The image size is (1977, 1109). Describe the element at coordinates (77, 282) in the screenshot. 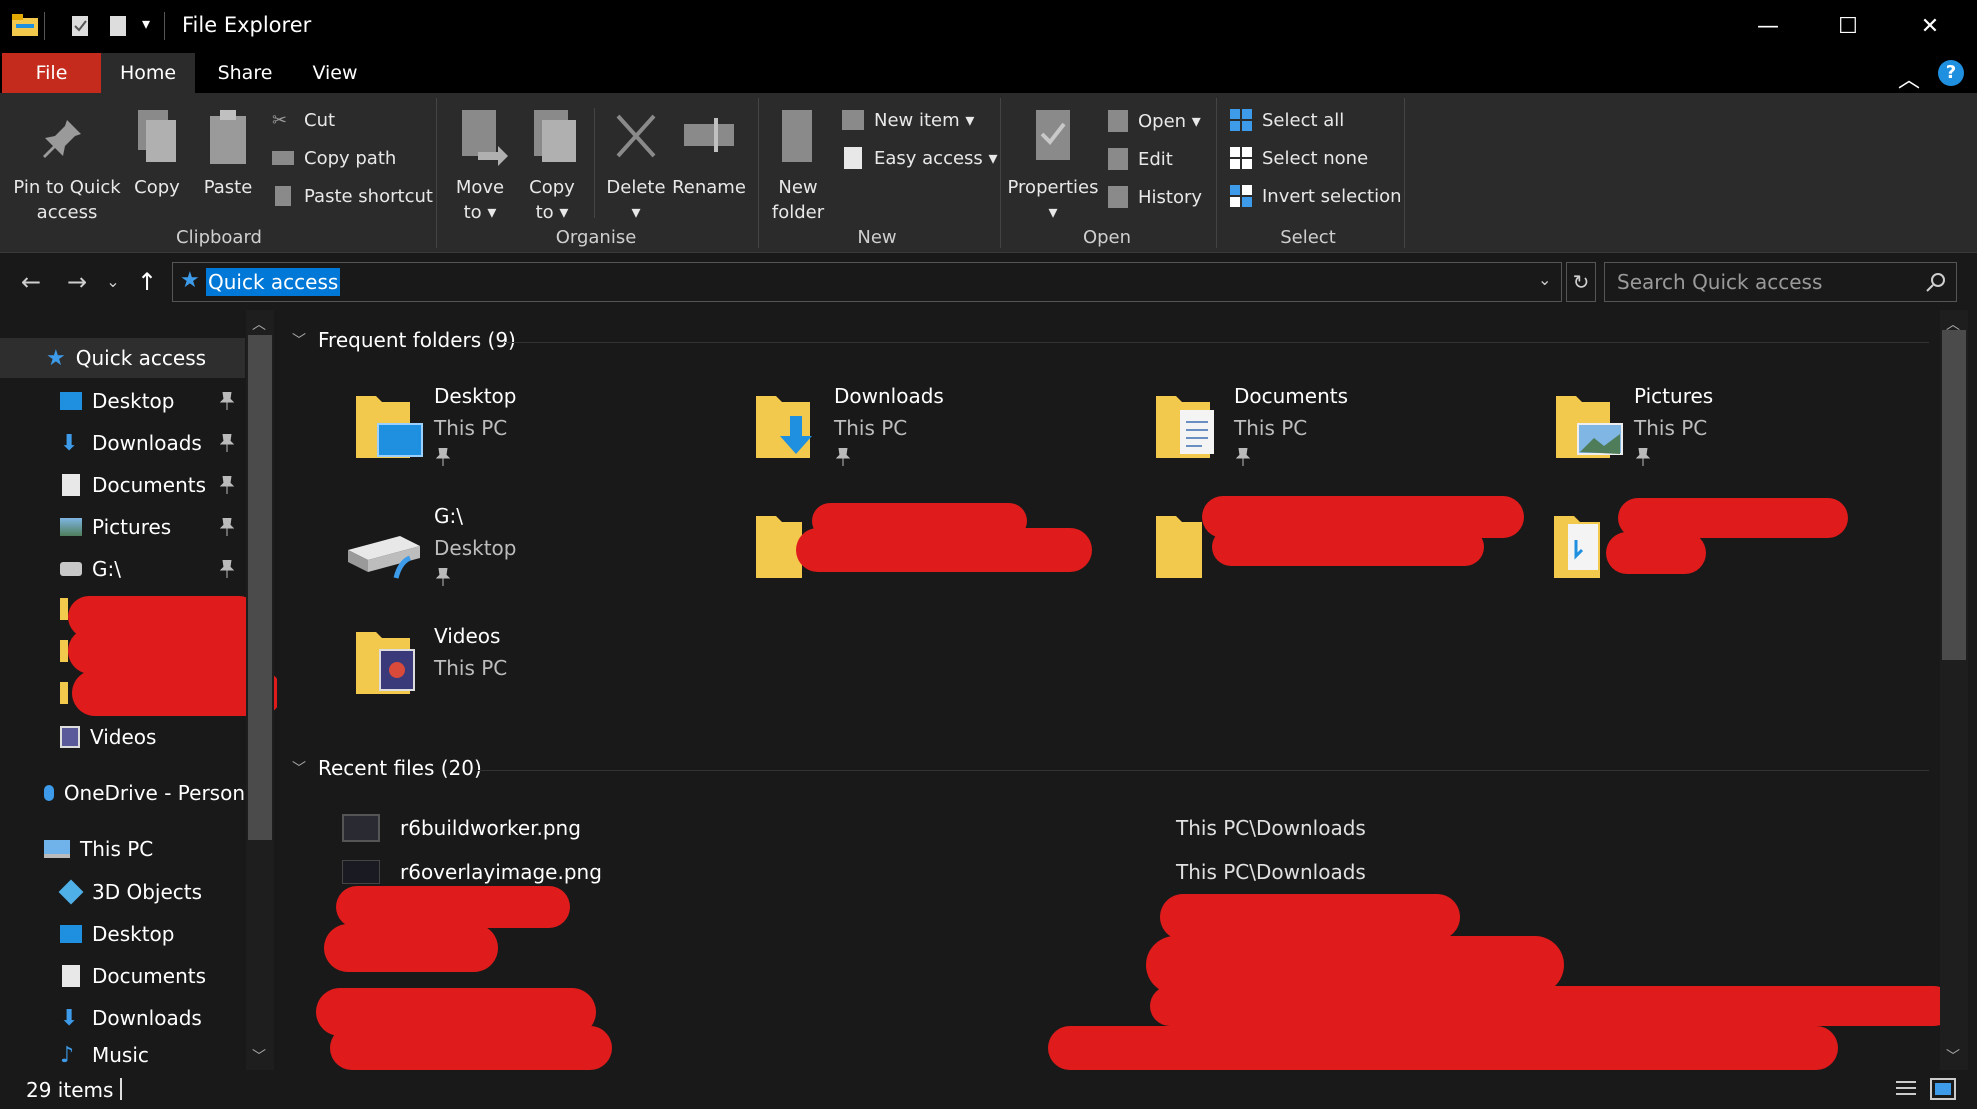

I see `forward-arrow-icon: →` at that location.